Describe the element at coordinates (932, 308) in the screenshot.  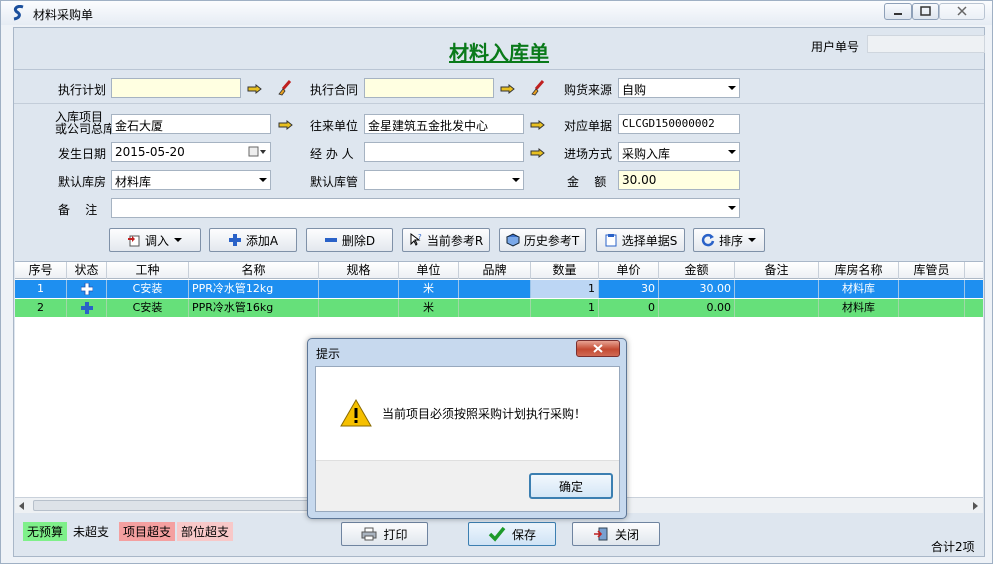
I see `cell-keeper` at that location.